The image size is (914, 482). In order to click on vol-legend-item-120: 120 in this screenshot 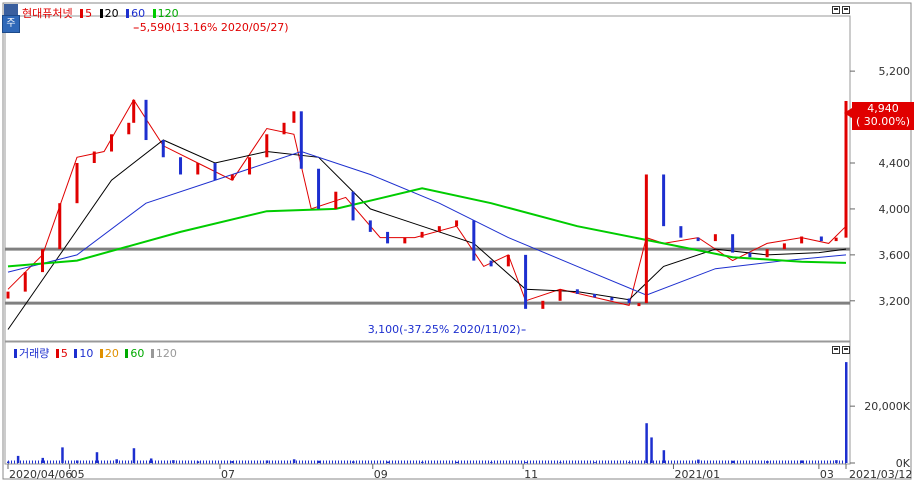, I will do `click(163, 353)`.